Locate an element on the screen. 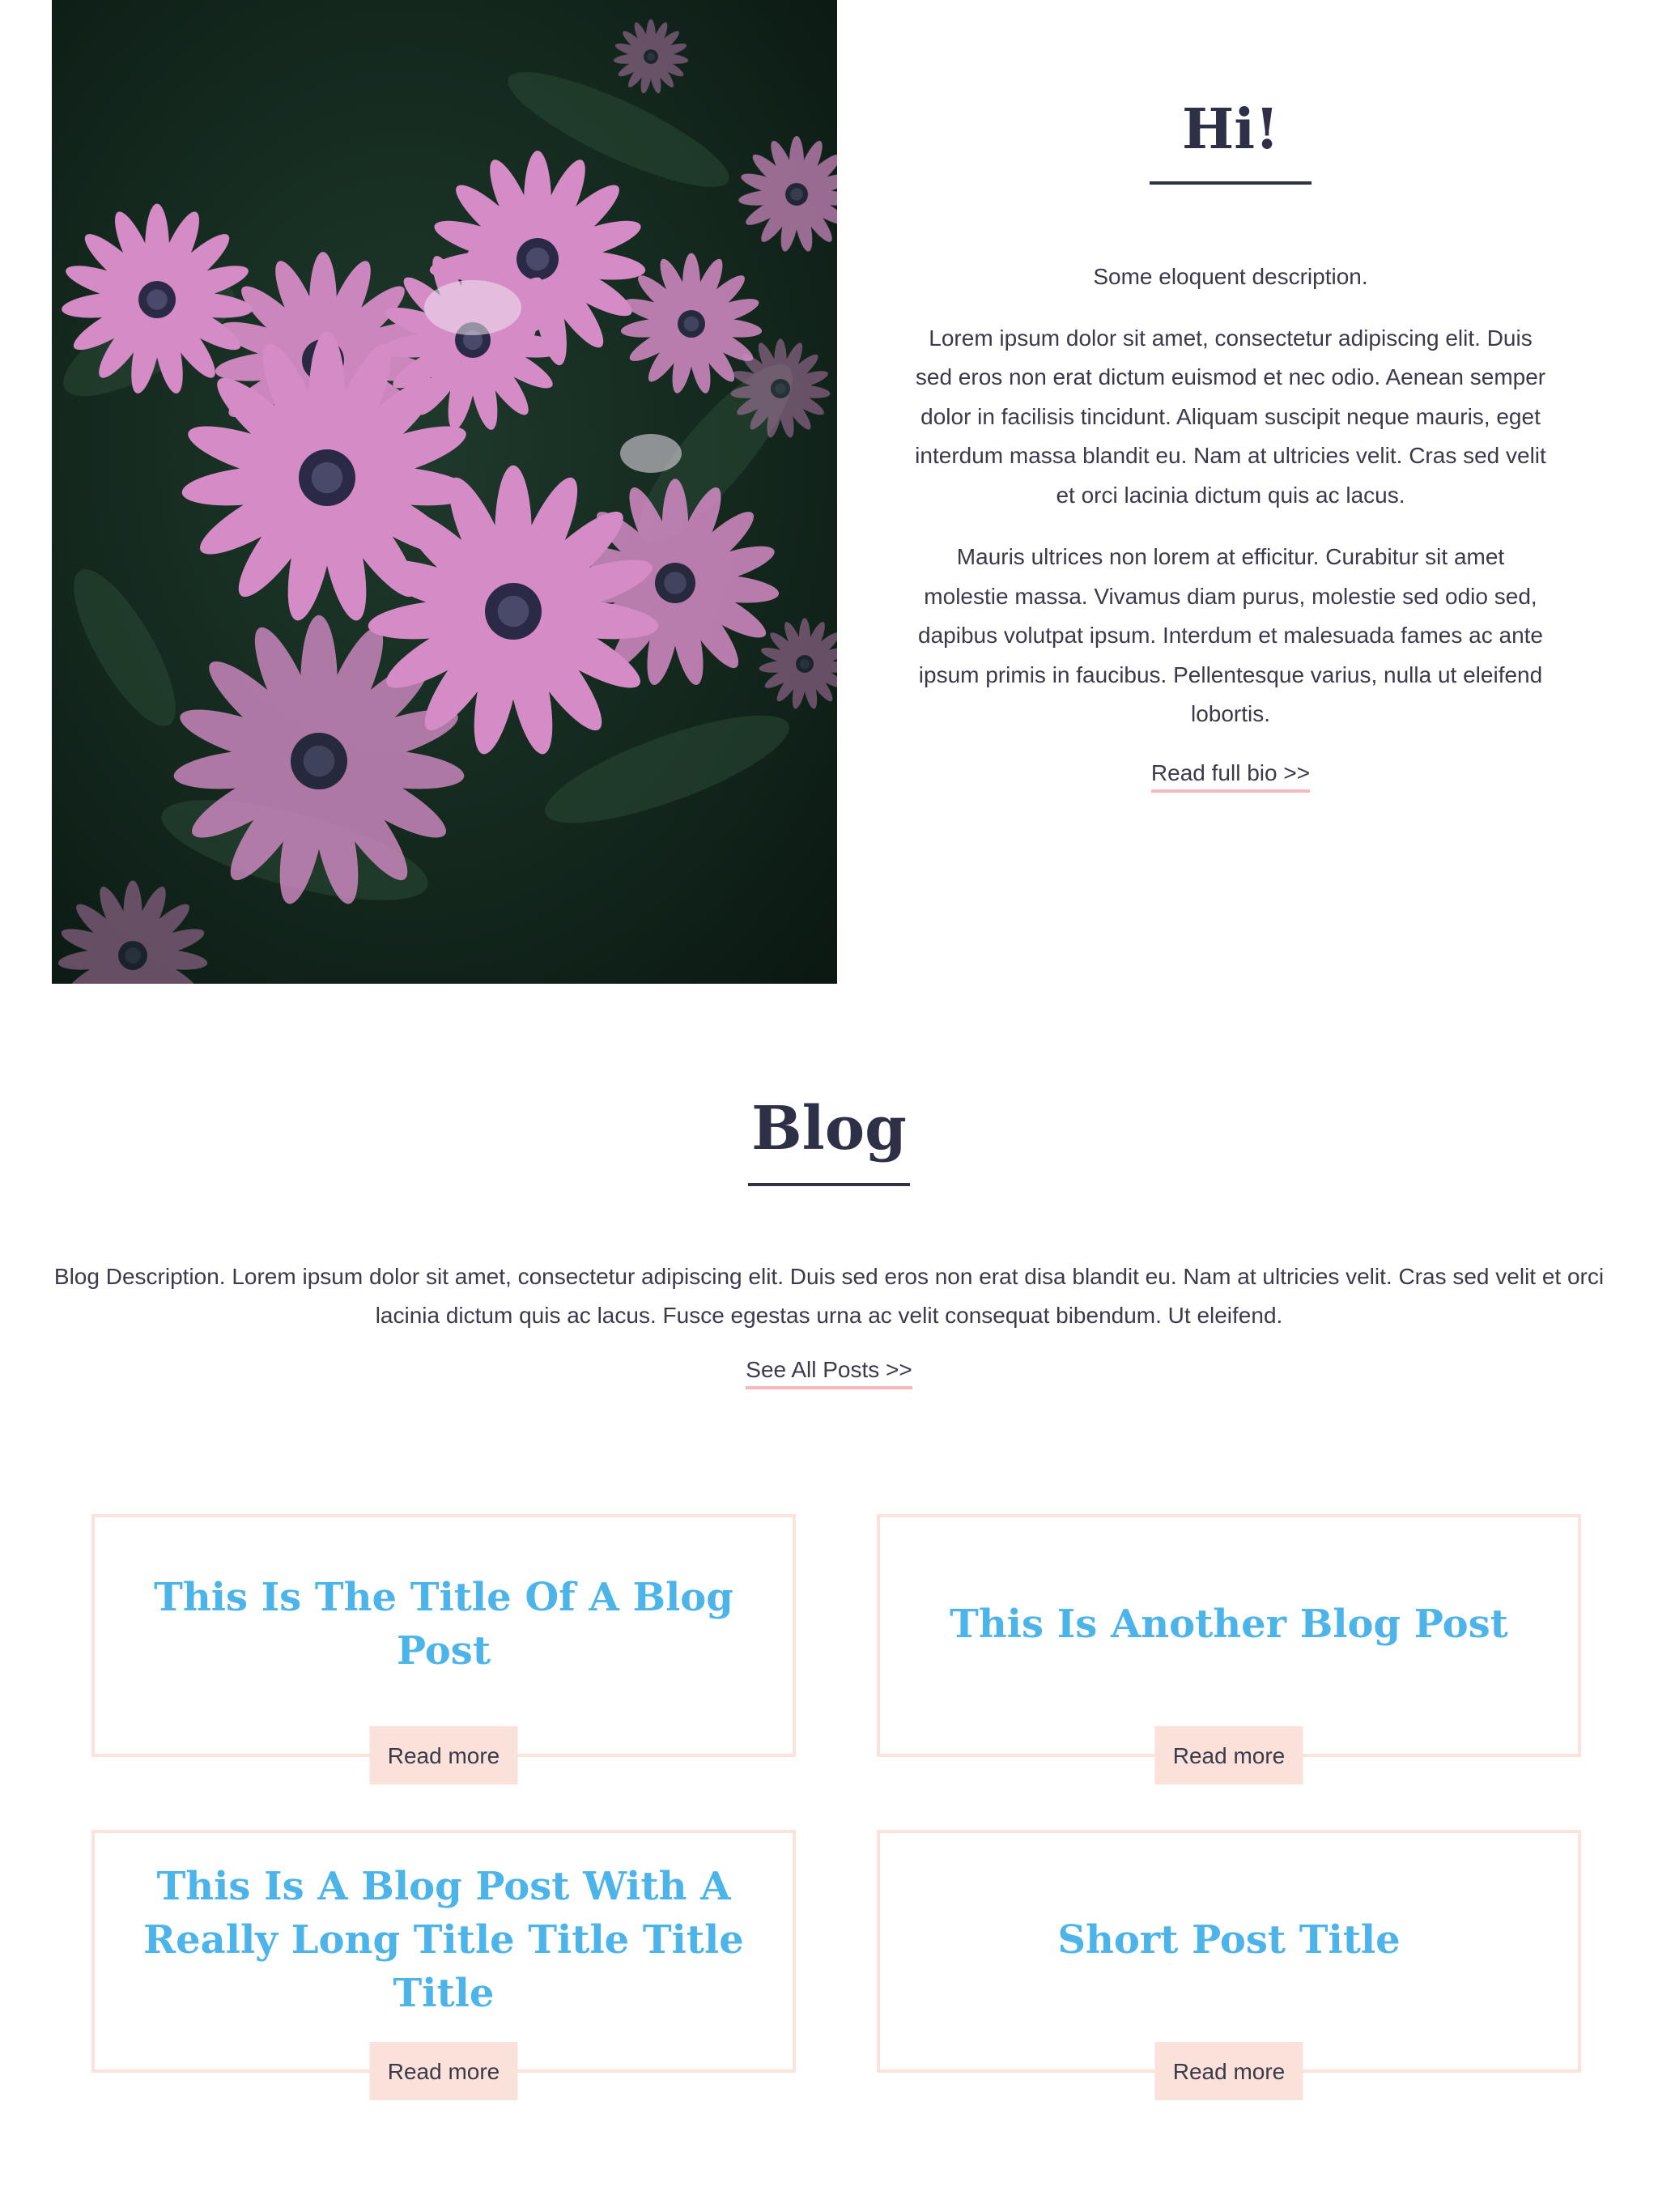 This screenshot has width=1658, height=2212. blog-post-card: This Is Another Blog Post Read more is located at coordinates (1229, 1649).